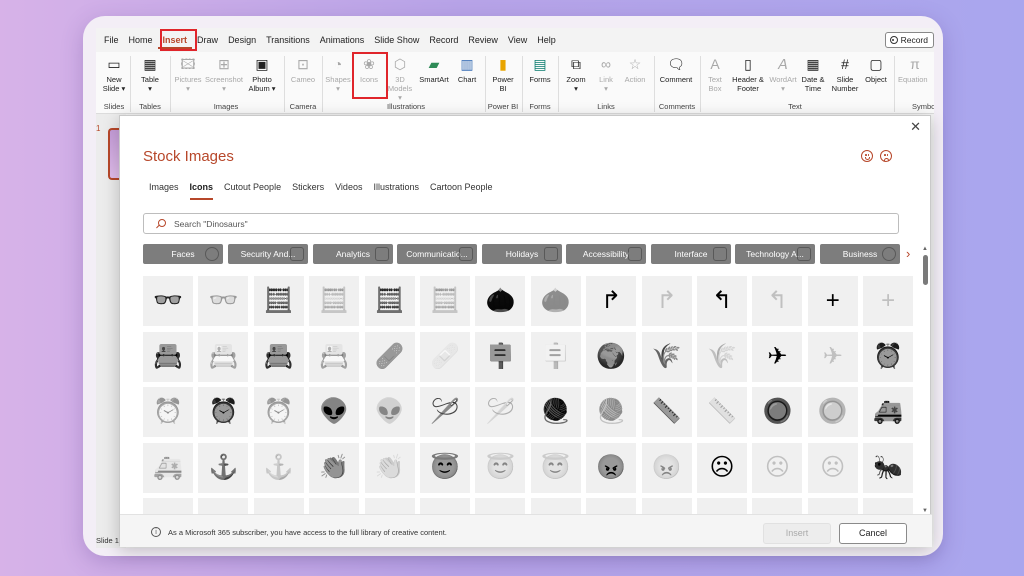 The height and width of the screenshot is (576, 1024). What do you see at coordinates (908, 254) in the screenshot?
I see `chevron-right-icon: ›` at bounding box center [908, 254].